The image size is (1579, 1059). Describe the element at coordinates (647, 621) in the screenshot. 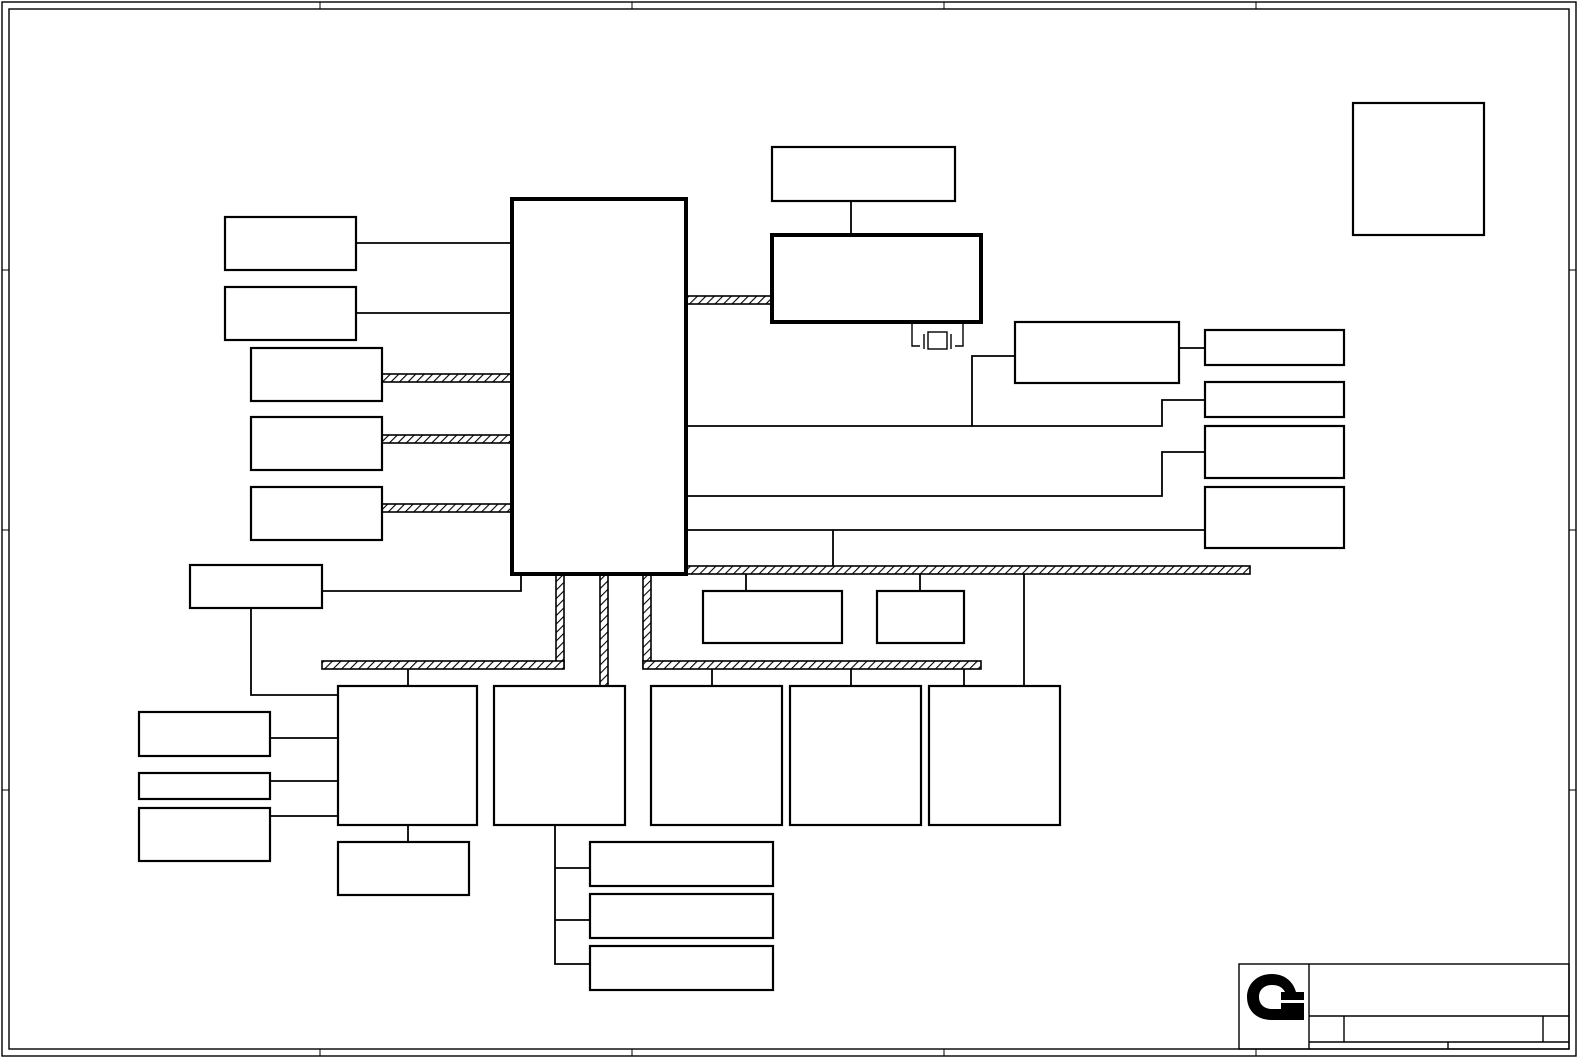

I see `bus-drop-right` at that location.